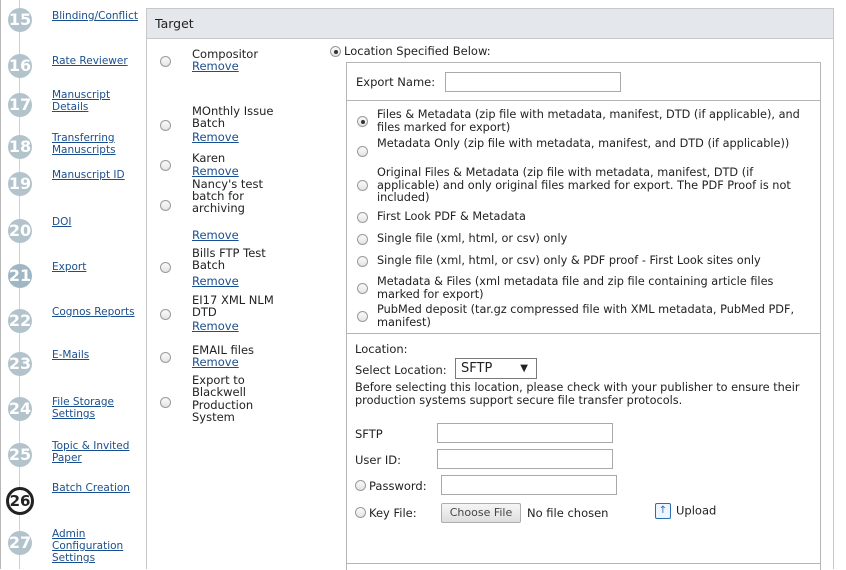 The height and width of the screenshot is (570, 846). I want to click on password-radio, so click(360, 485).